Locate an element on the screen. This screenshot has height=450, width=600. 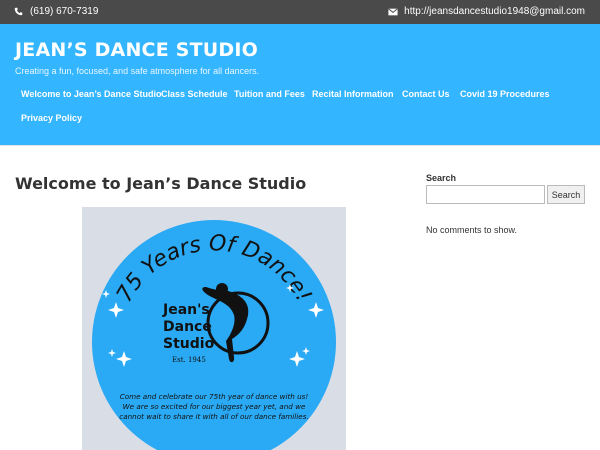
phone-icon is located at coordinates (18, 11).